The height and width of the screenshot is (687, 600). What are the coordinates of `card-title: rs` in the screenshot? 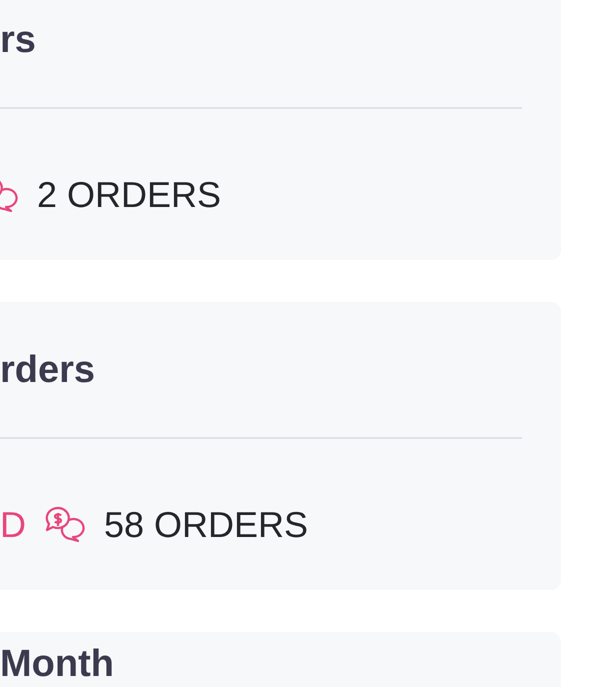 It's located at (18, 40).